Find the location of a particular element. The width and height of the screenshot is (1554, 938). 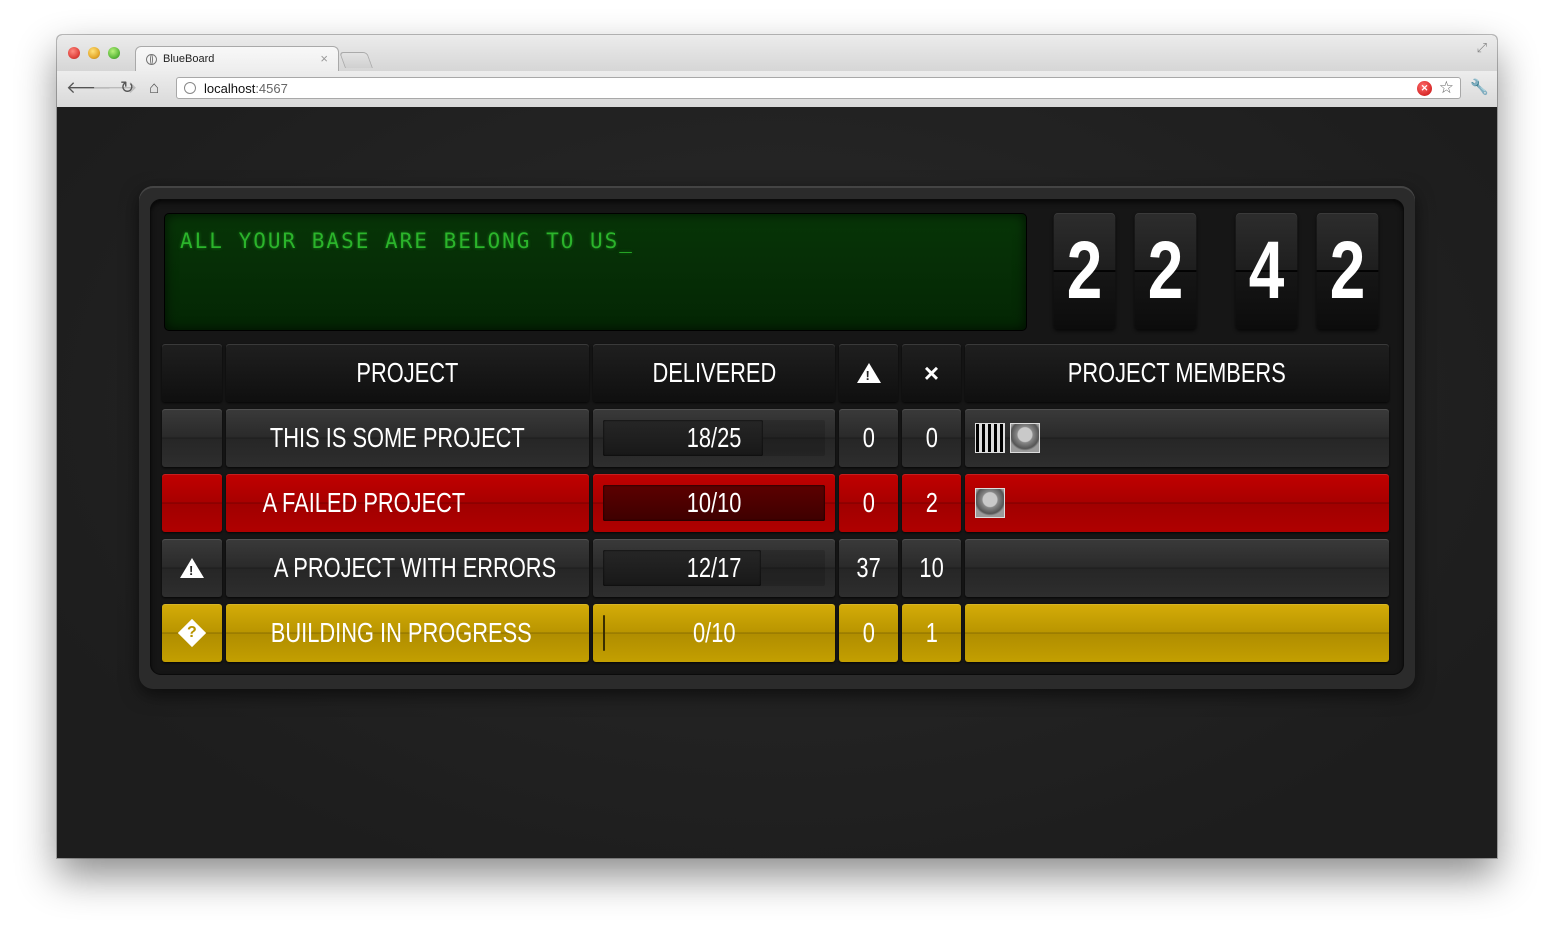

delivered-cell: 18/25 is located at coordinates (714, 438).